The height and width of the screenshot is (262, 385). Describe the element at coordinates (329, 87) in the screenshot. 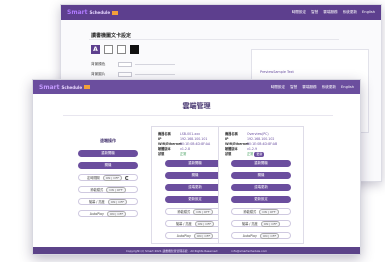

I see `front-nav-item: 系統更新` at that location.